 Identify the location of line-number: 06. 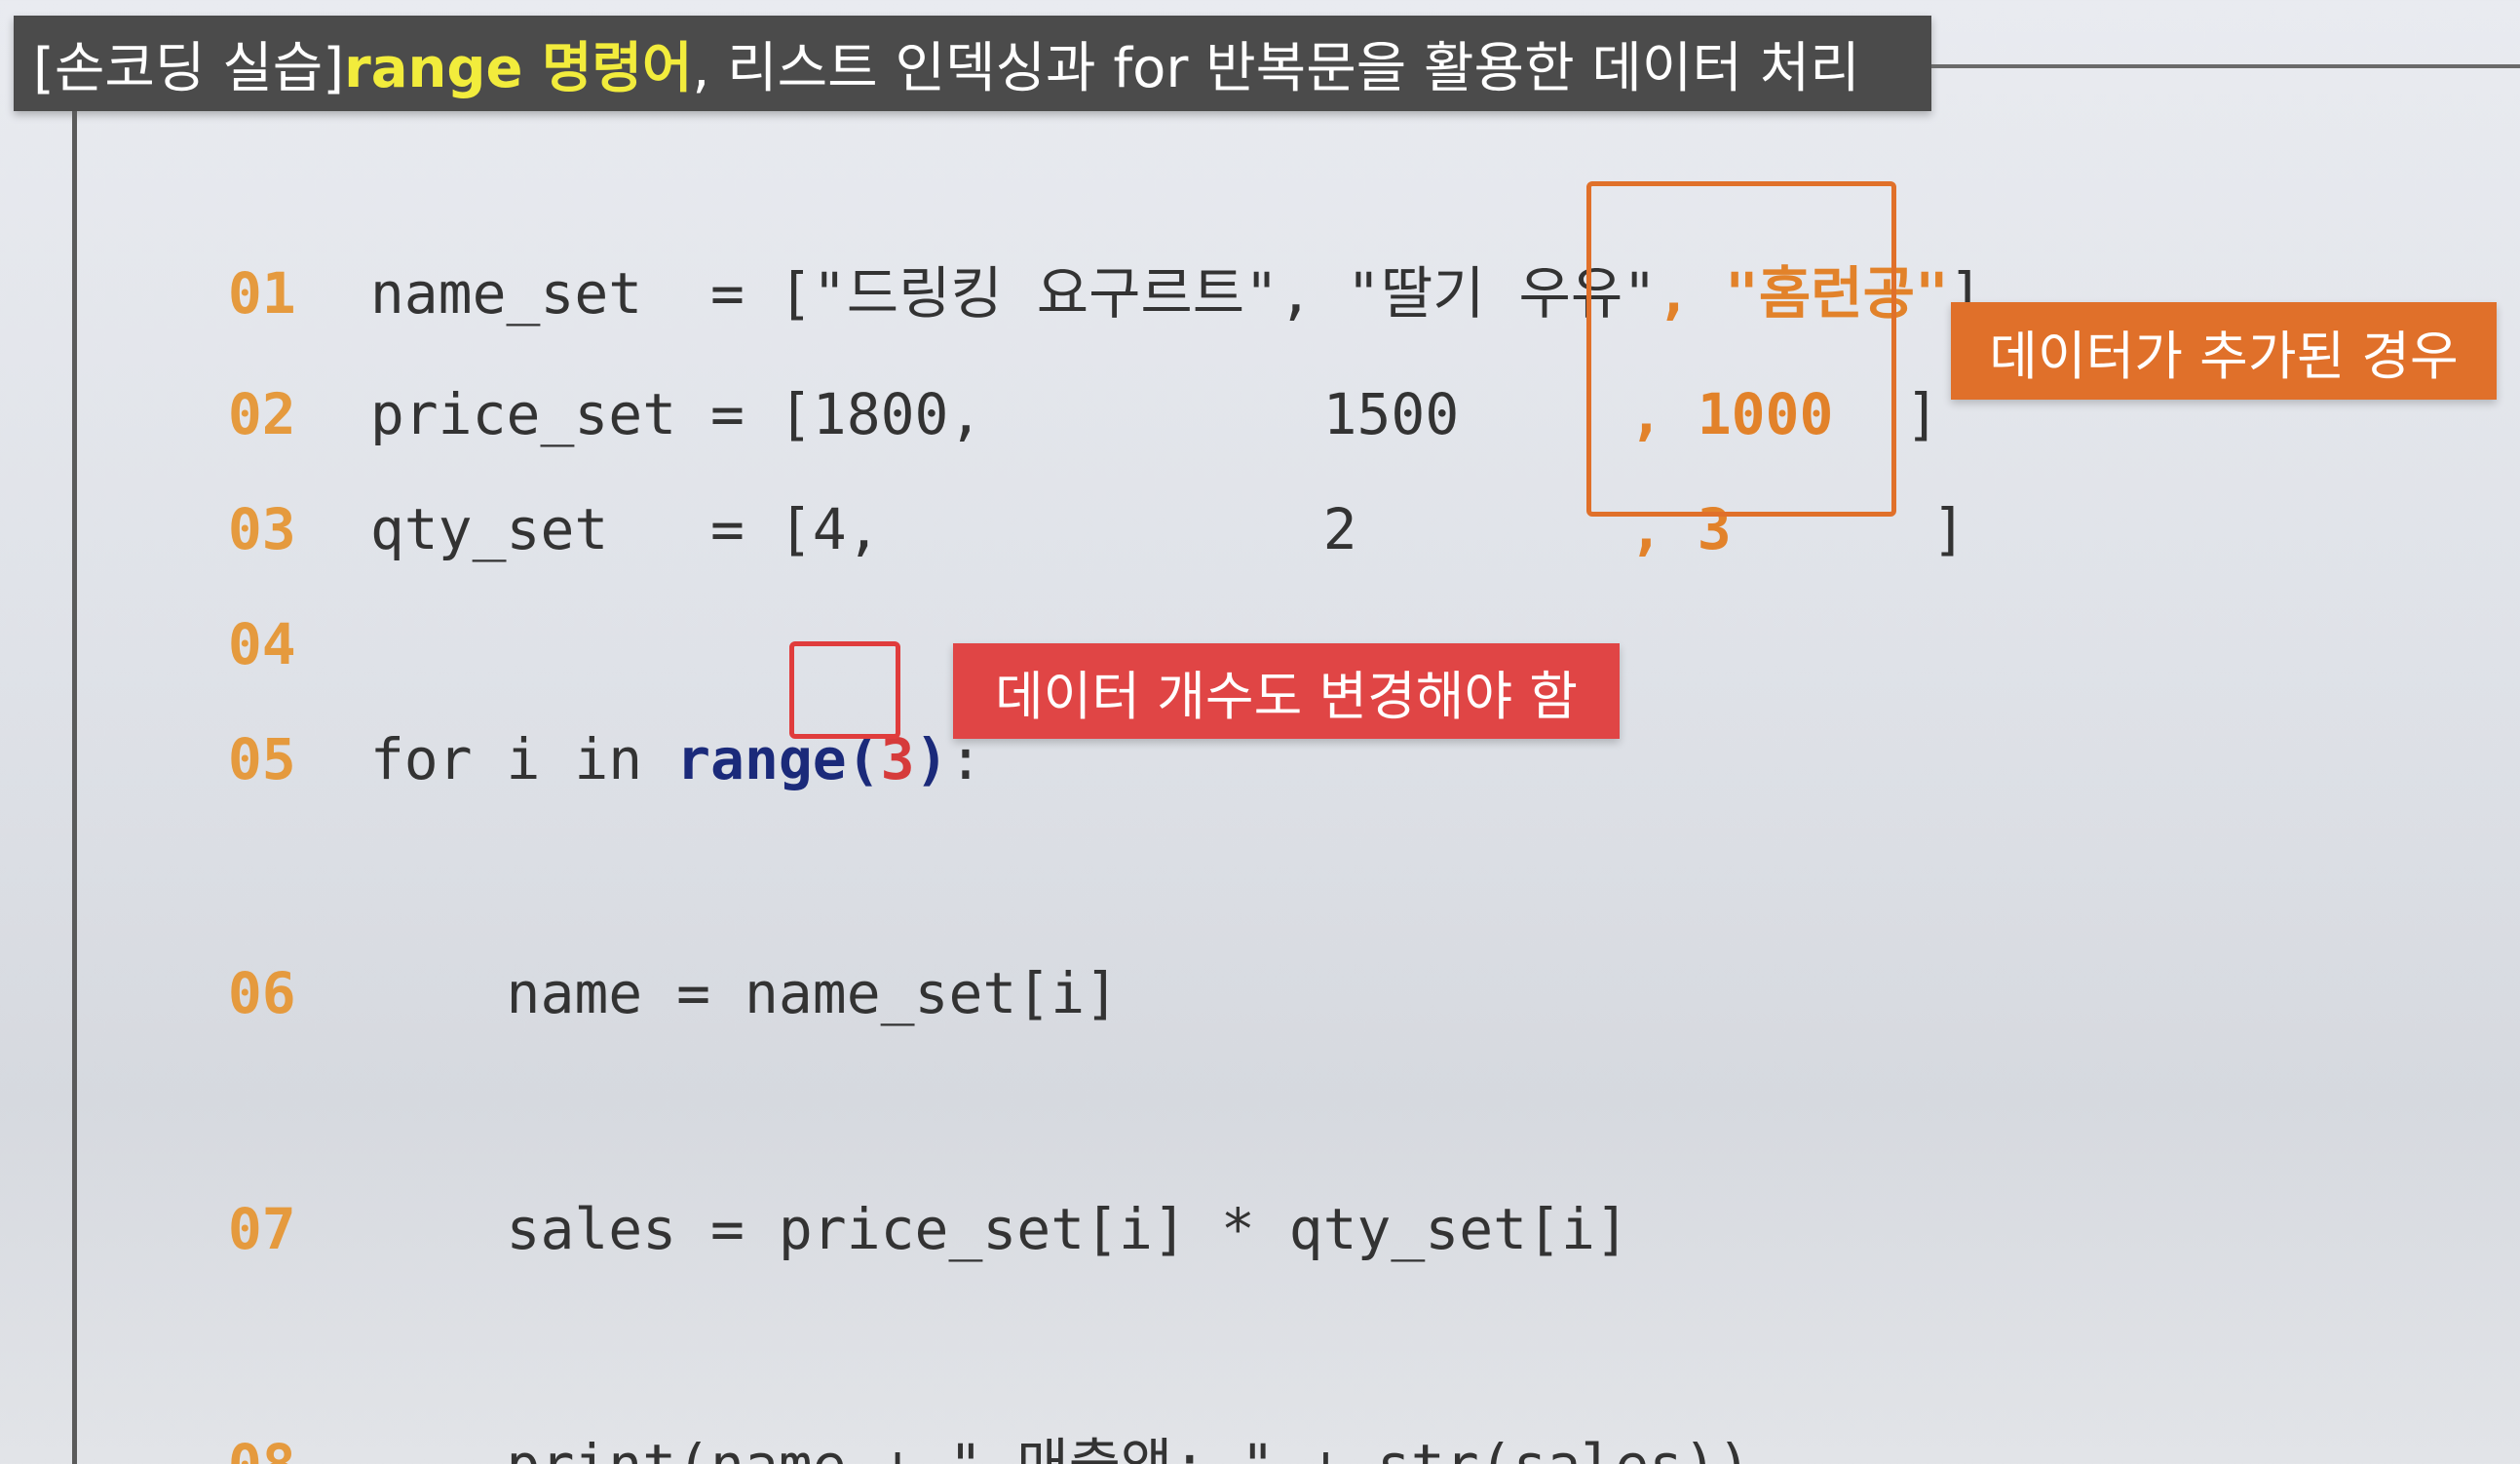
(261, 993).